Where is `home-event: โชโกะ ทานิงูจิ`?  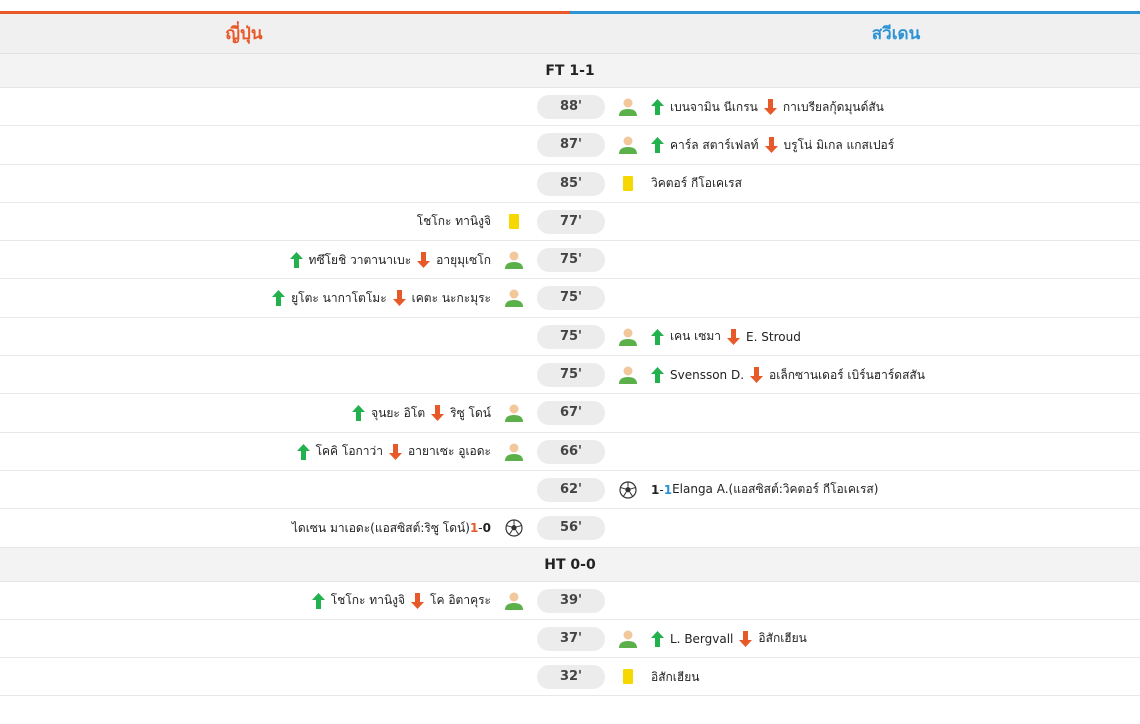 home-event: โชโกะ ทานิงูจิ is located at coordinates (471, 222).